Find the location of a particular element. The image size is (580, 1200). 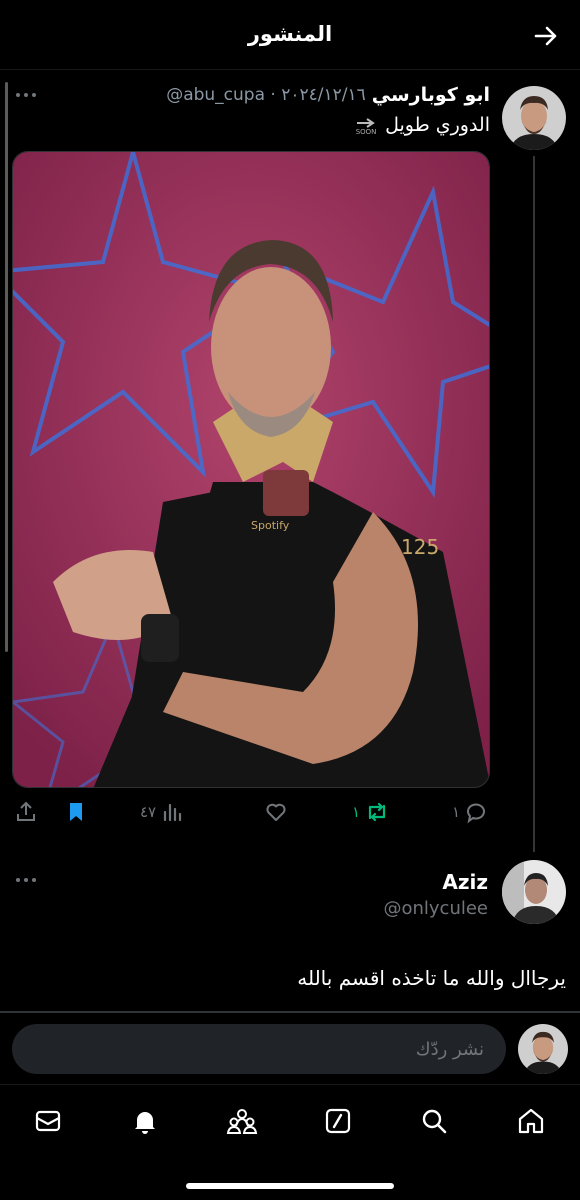

post-body: الدوري طويل is located at coordinates (437, 124).